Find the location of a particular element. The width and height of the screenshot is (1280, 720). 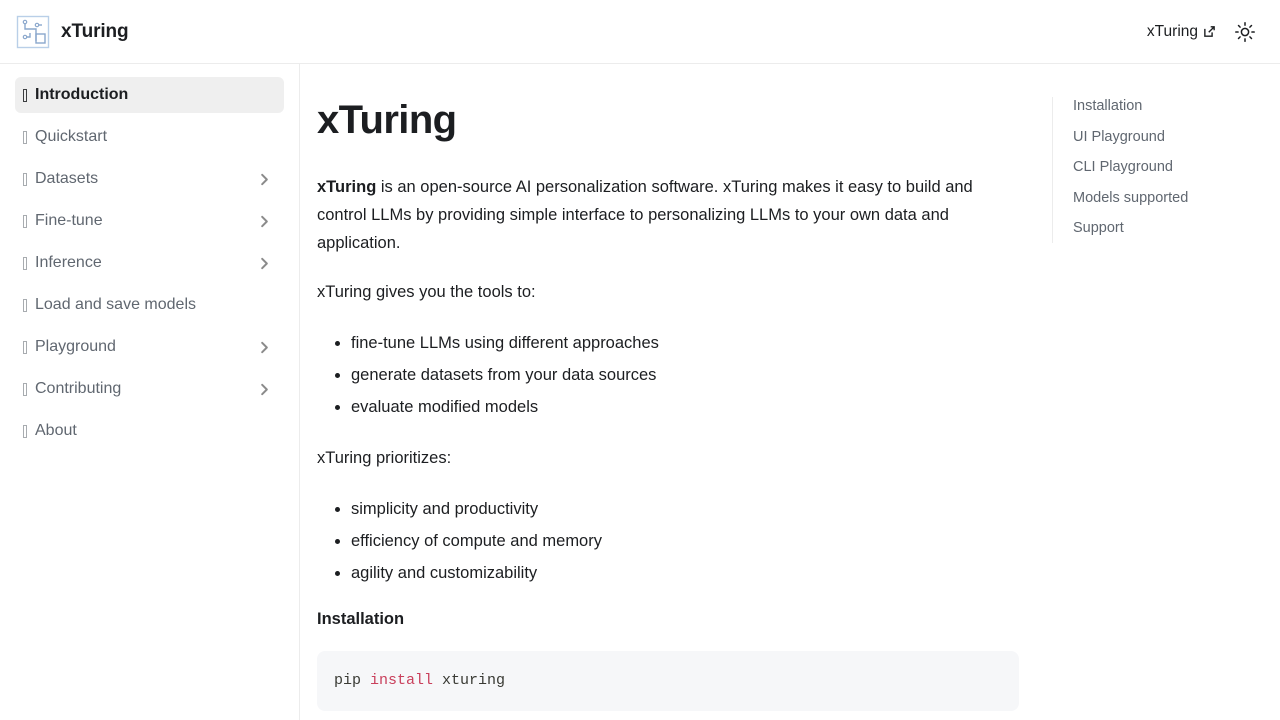

toc-list-item: Models supported is located at coordinates (1167, 198).